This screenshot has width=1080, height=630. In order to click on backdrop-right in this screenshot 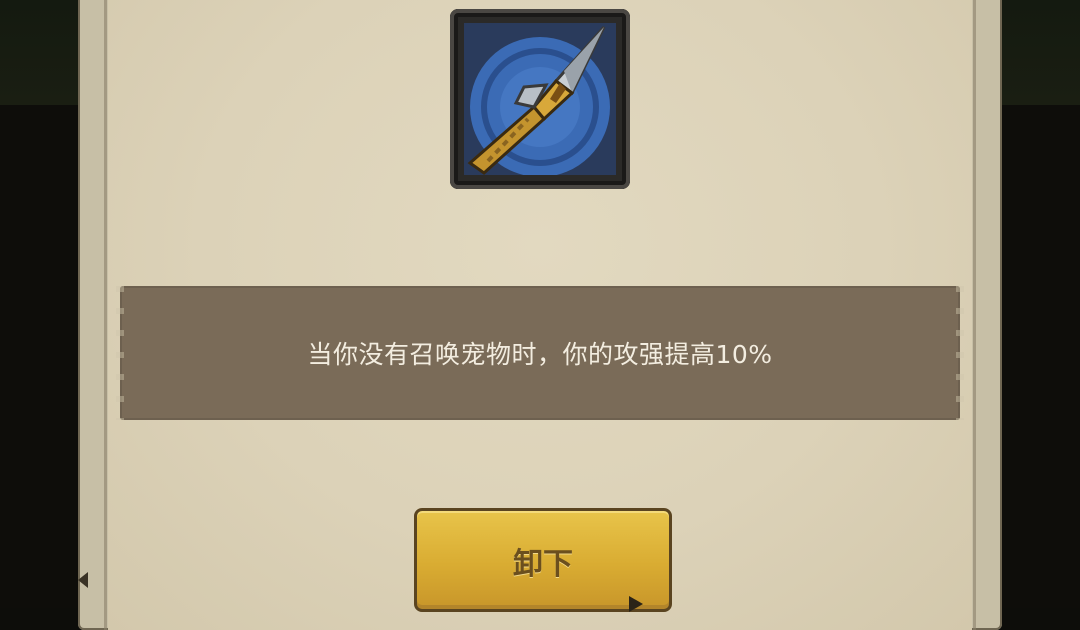, I will do `click(1040, 52)`.